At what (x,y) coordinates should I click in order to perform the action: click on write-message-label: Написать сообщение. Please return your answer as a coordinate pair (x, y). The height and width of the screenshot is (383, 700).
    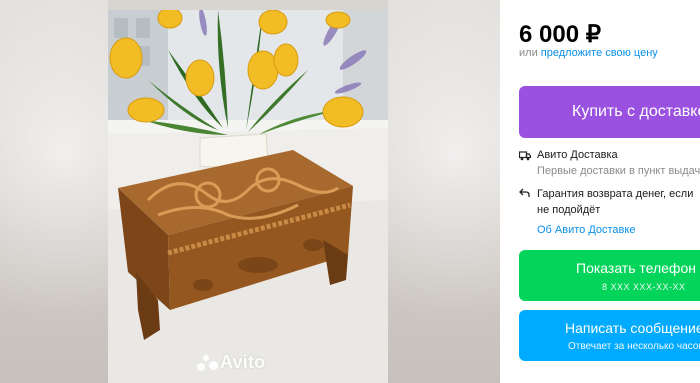
    Looking at the image, I should click on (632, 328).